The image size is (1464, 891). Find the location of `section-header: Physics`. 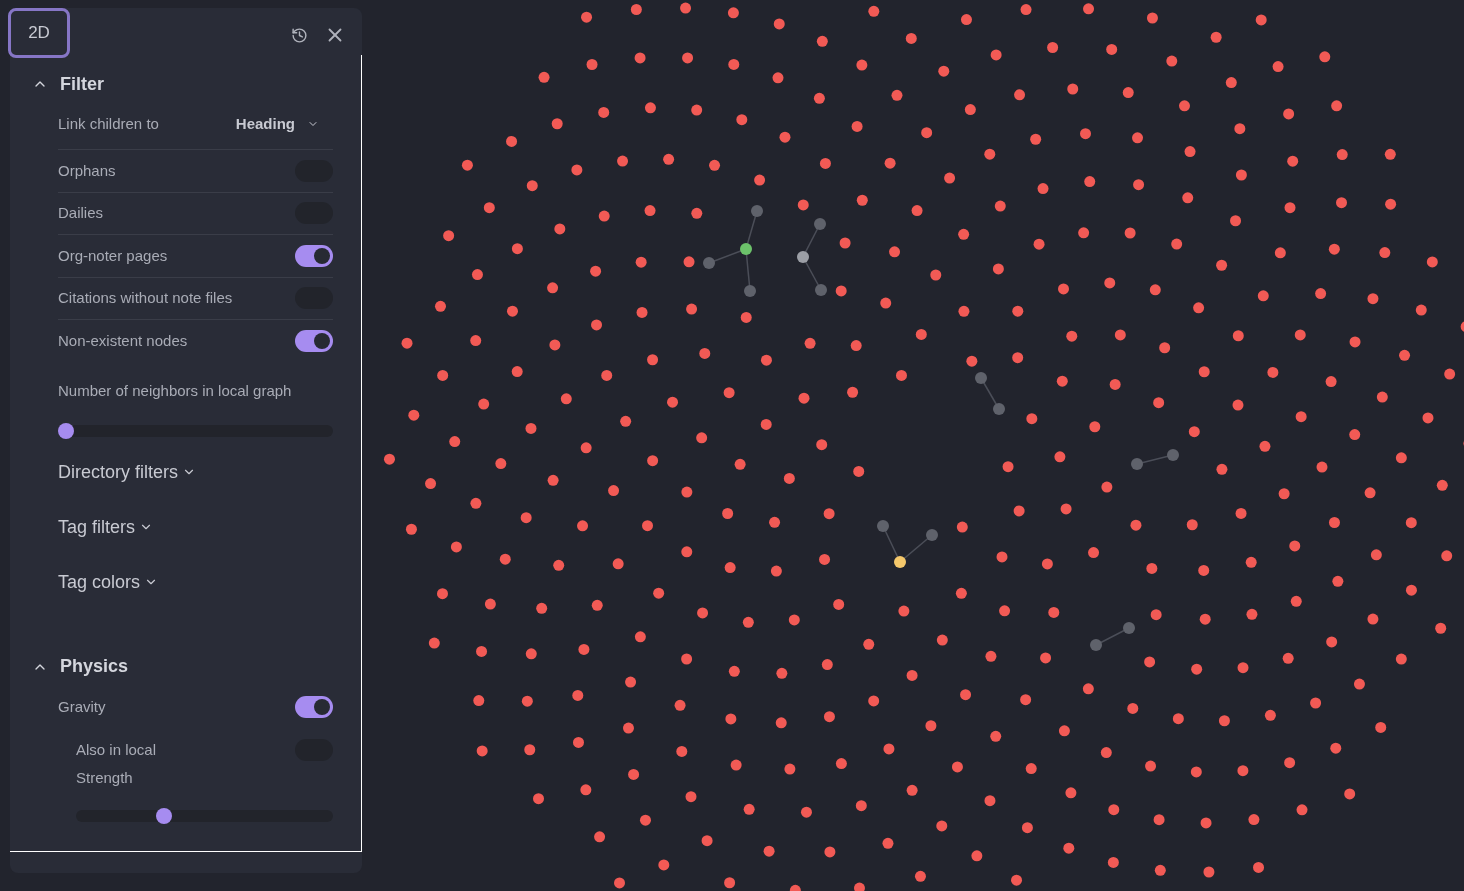

section-header: Physics is located at coordinates (69, 666).